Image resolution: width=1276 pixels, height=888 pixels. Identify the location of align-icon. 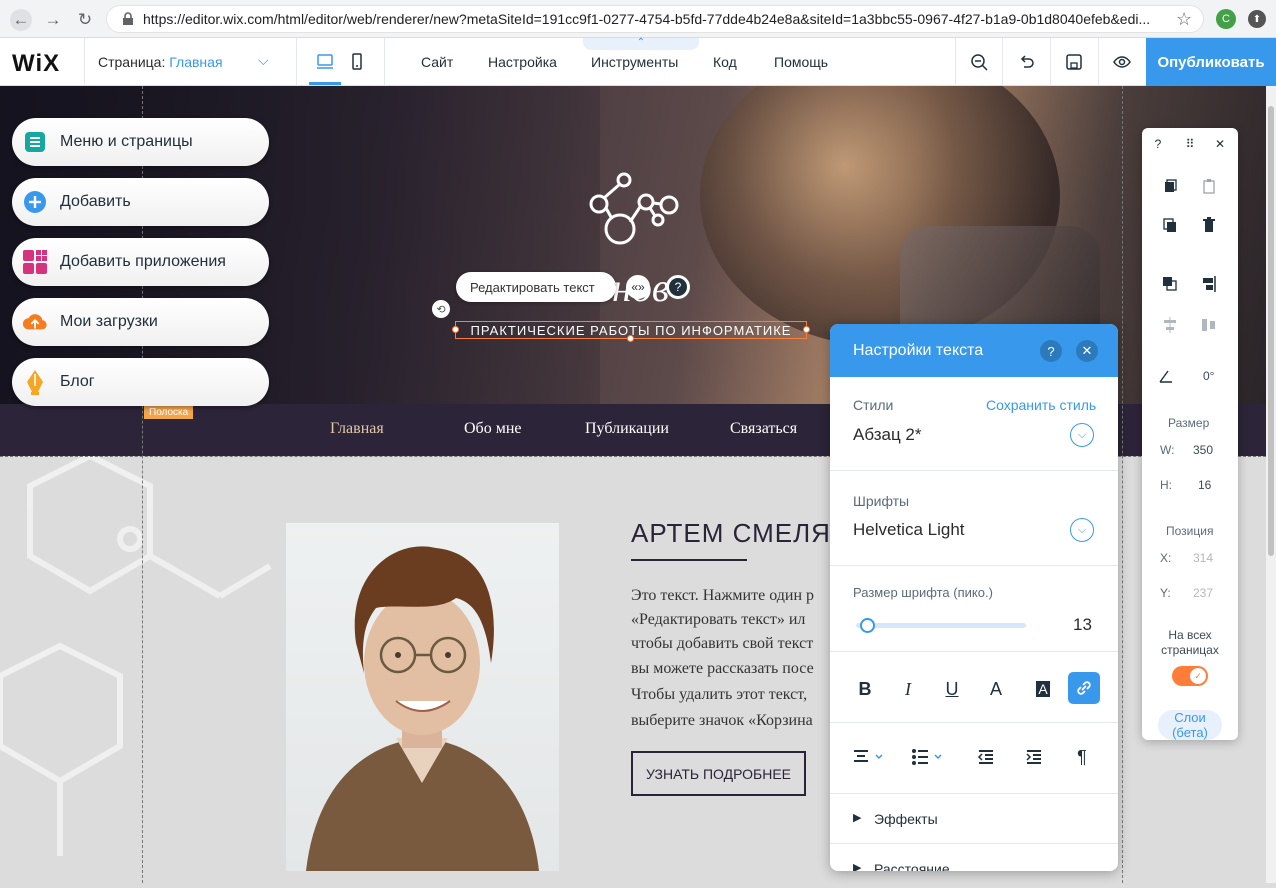
(1209, 284).